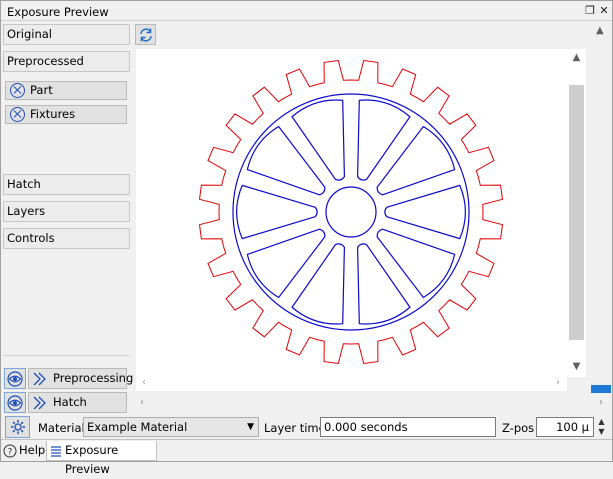  I want to click on title-bar: Exposure Preview ❐ ✕, so click(306, 11).